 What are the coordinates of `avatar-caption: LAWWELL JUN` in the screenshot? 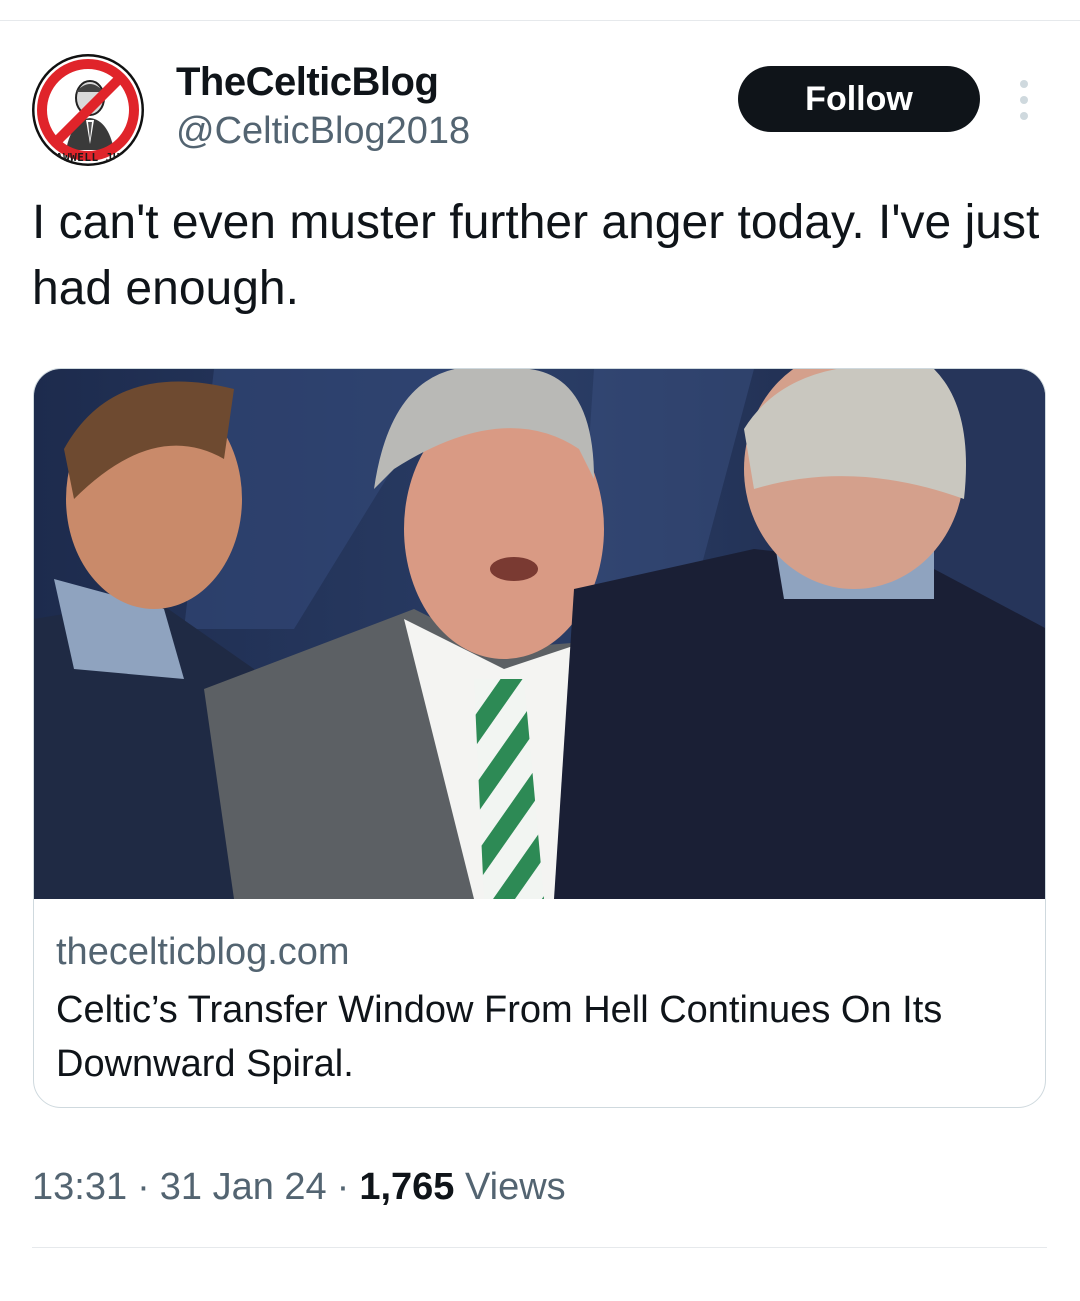 It's located at (88, 157).